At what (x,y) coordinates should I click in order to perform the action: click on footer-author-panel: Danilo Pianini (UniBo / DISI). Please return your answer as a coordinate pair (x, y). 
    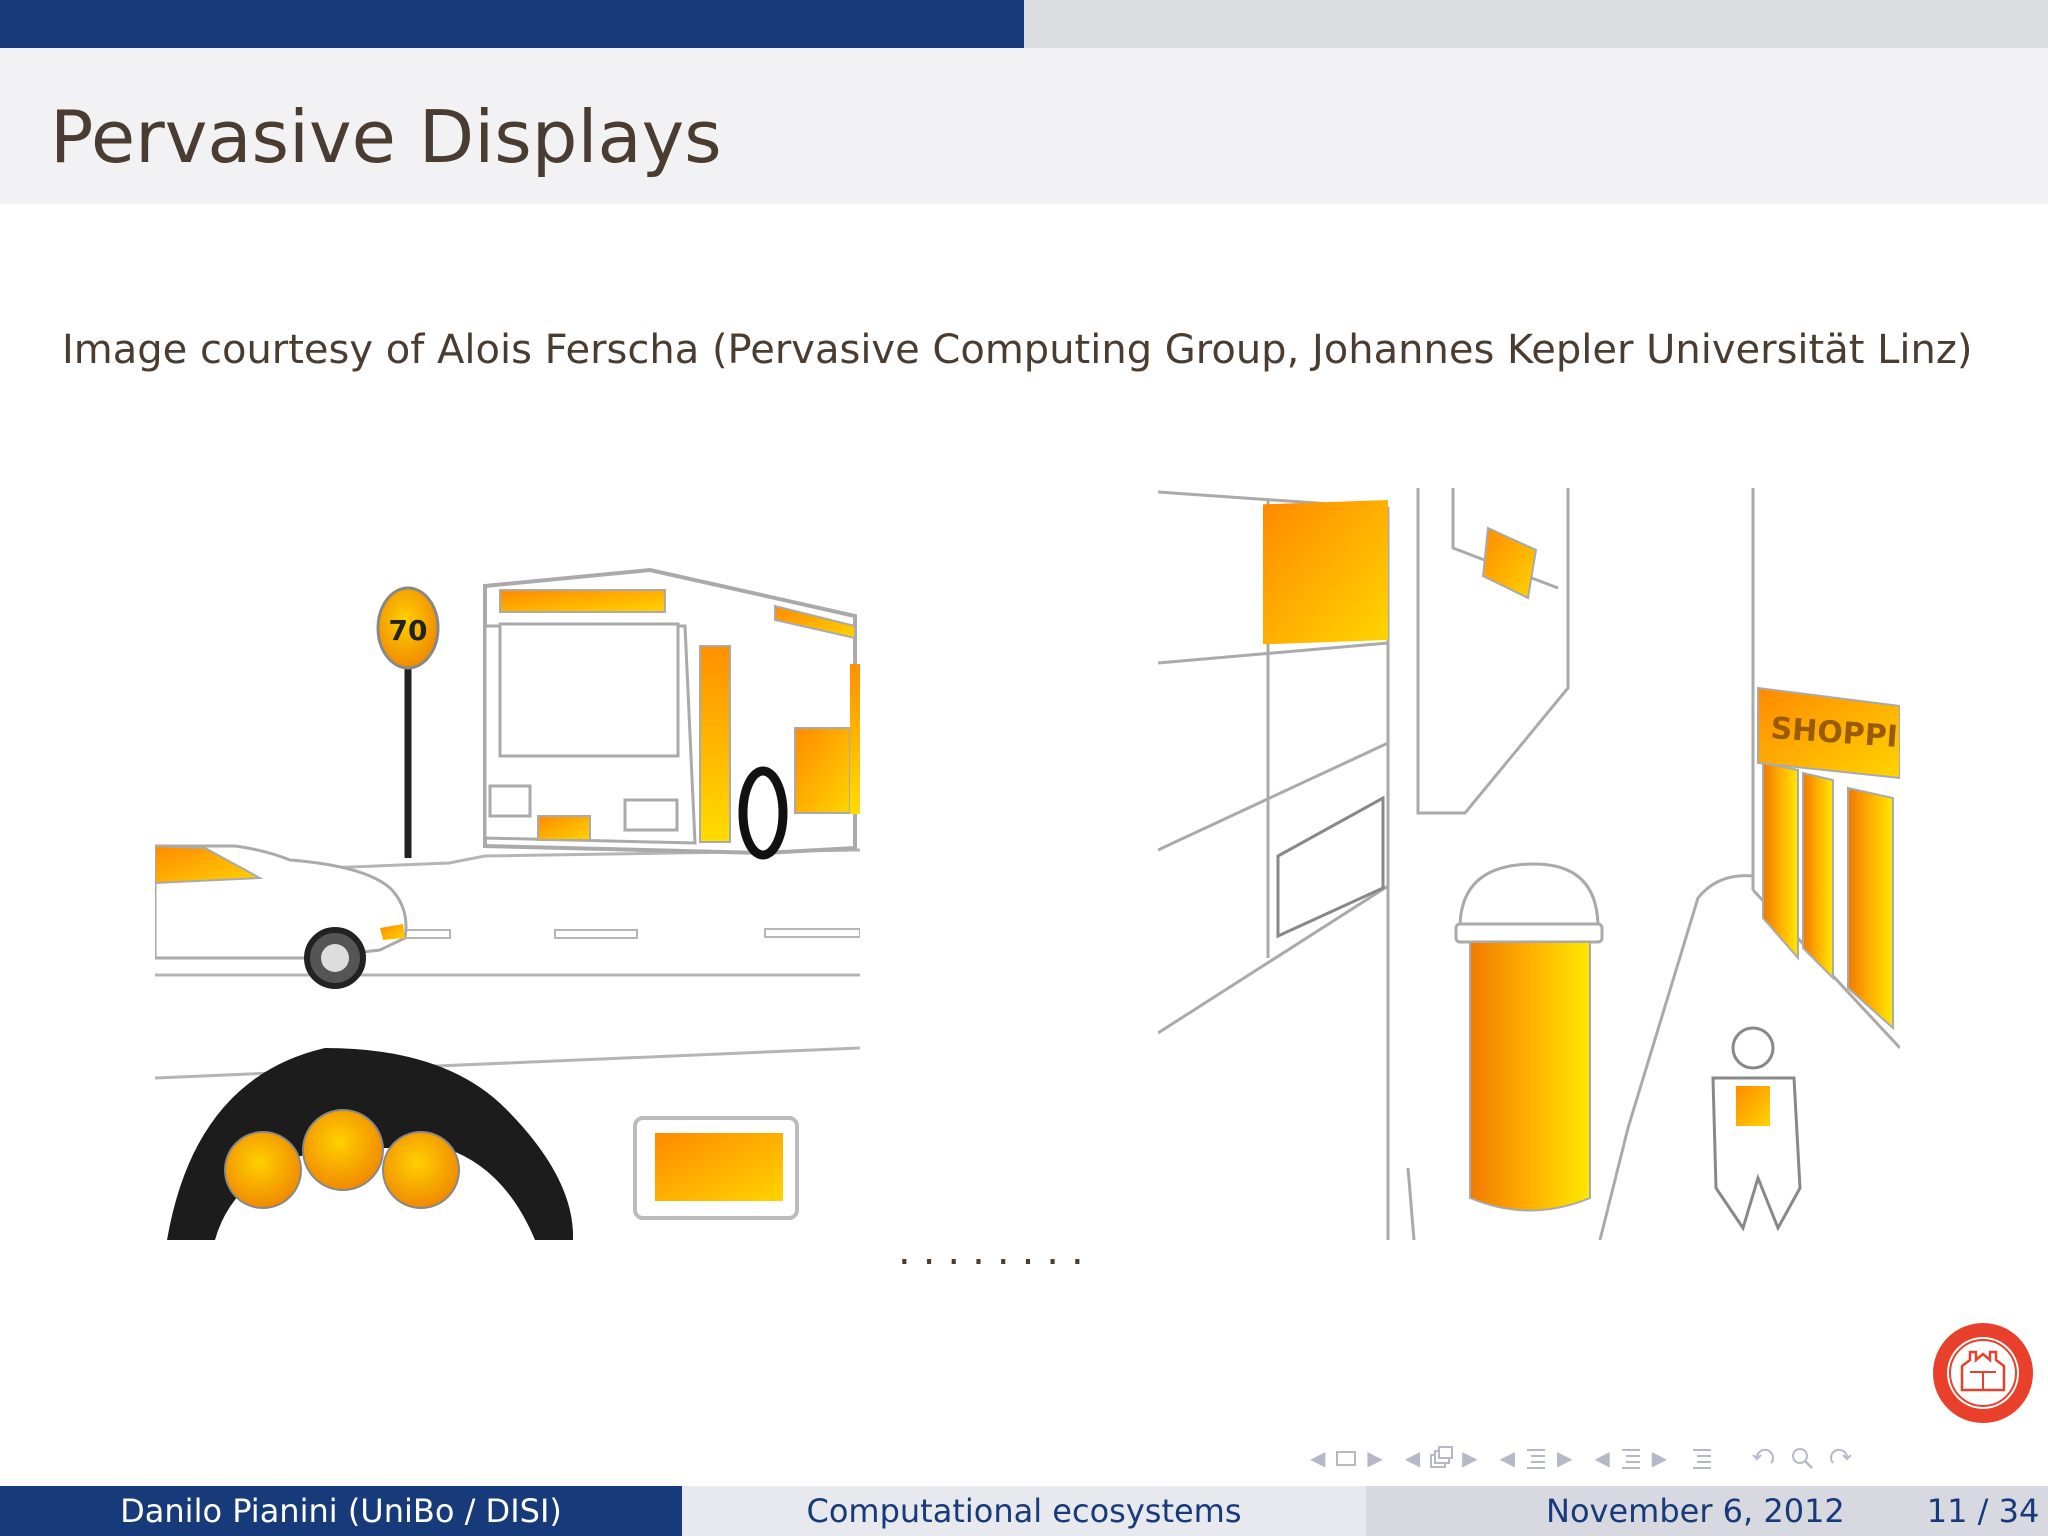
    Looking at the image, I should click on (341, 1511).